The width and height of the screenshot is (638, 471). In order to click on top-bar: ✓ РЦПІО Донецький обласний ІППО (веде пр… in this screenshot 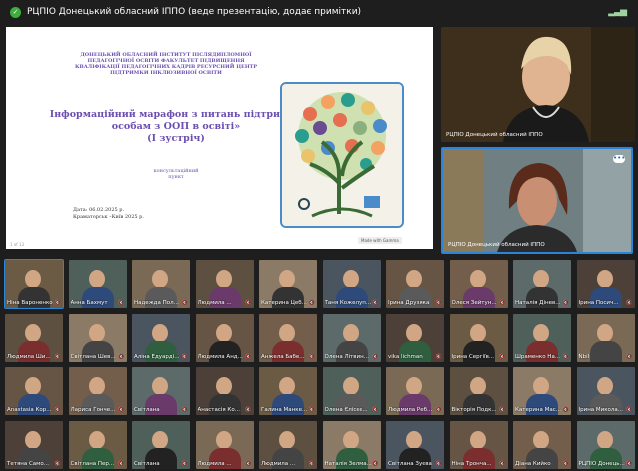, I will do `click(319, 12)`.